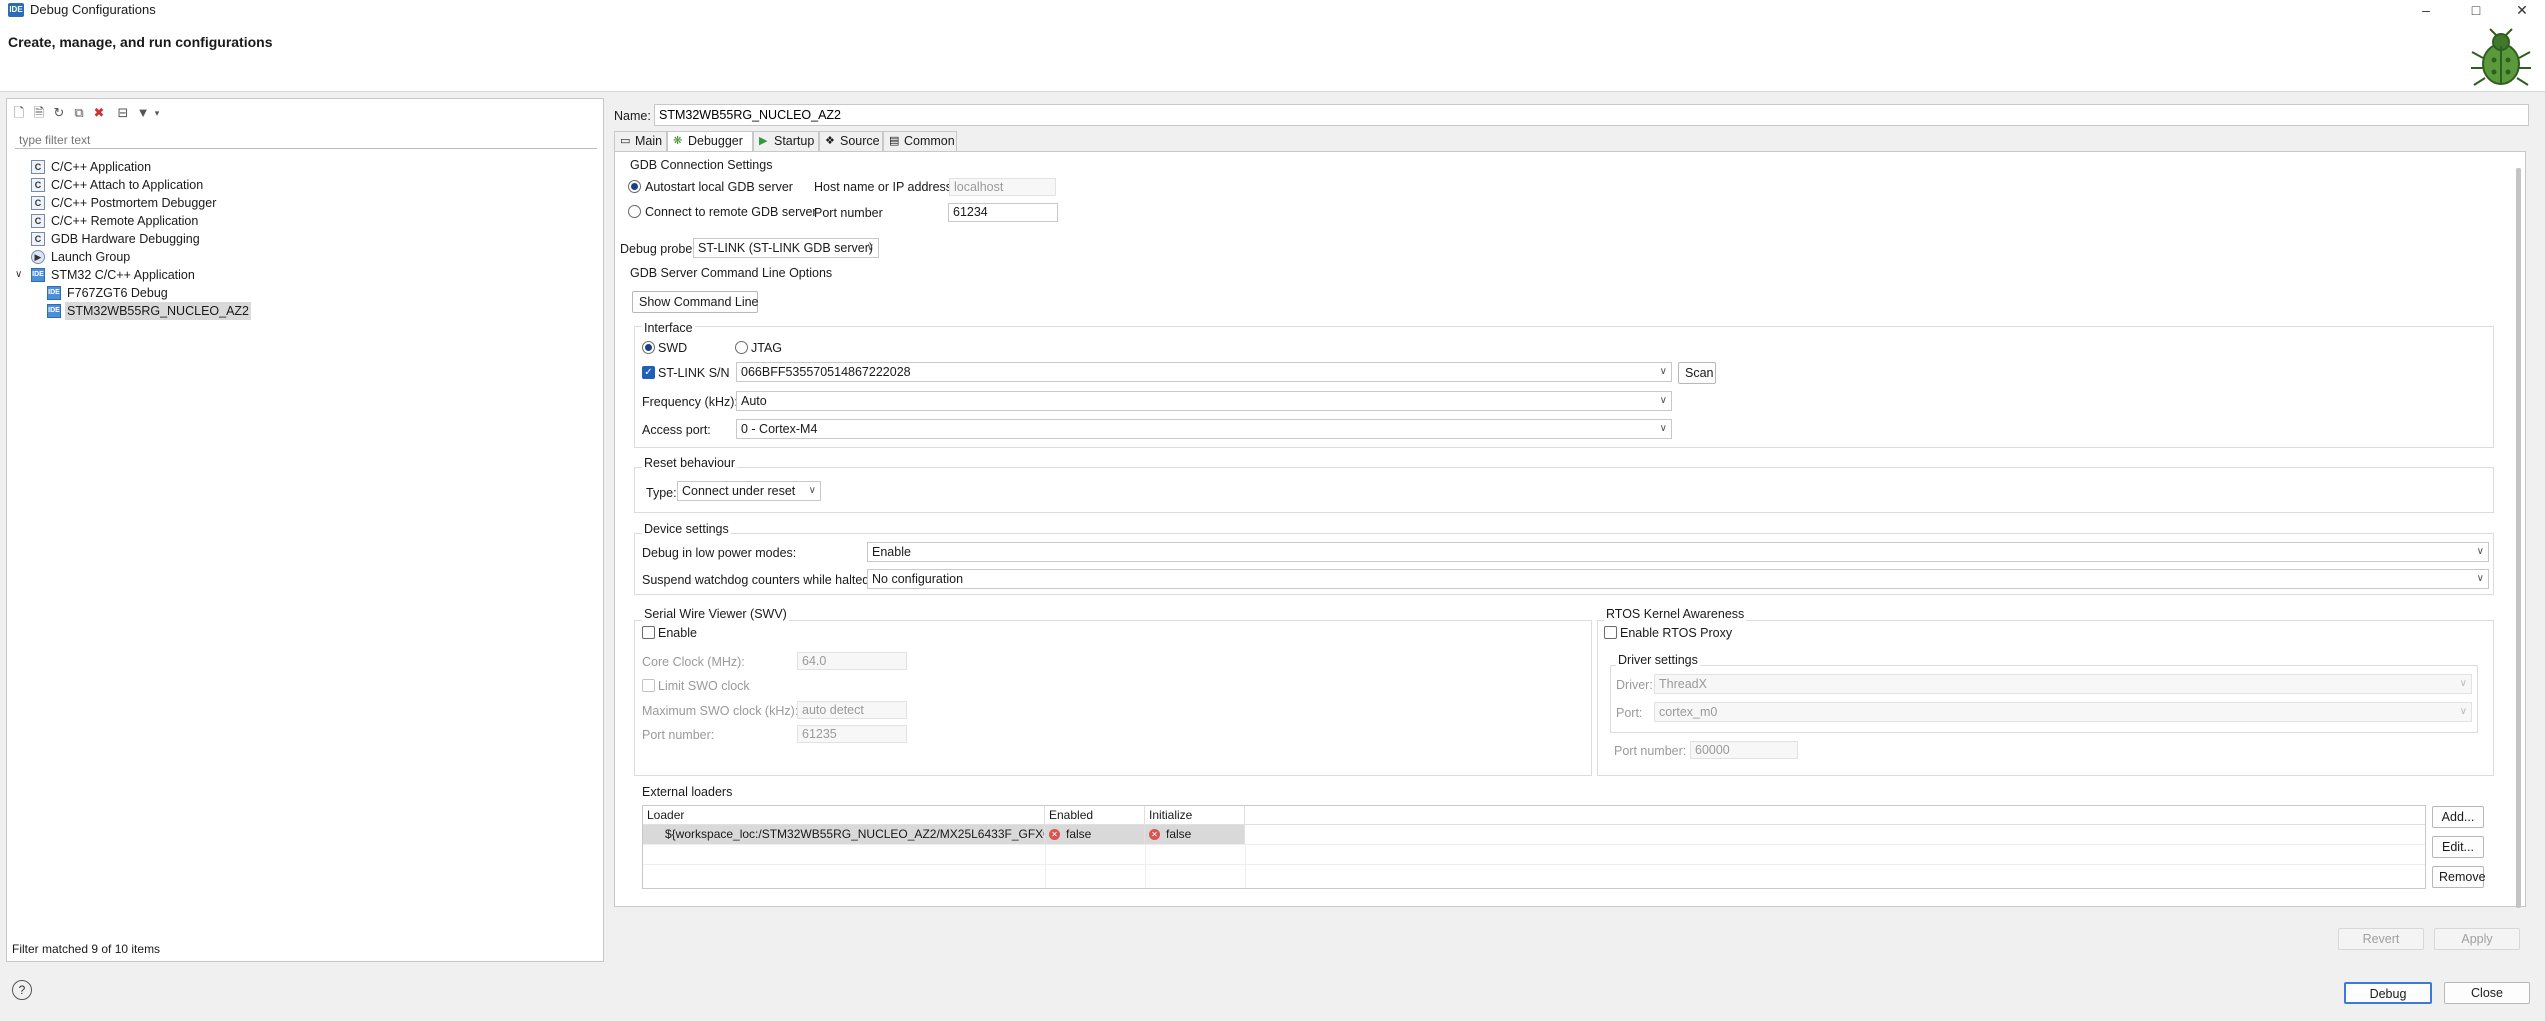 This screenshot has height=1021, width=2545. I want to click on tab-startup: ▶ Startup, so click(786, 141).